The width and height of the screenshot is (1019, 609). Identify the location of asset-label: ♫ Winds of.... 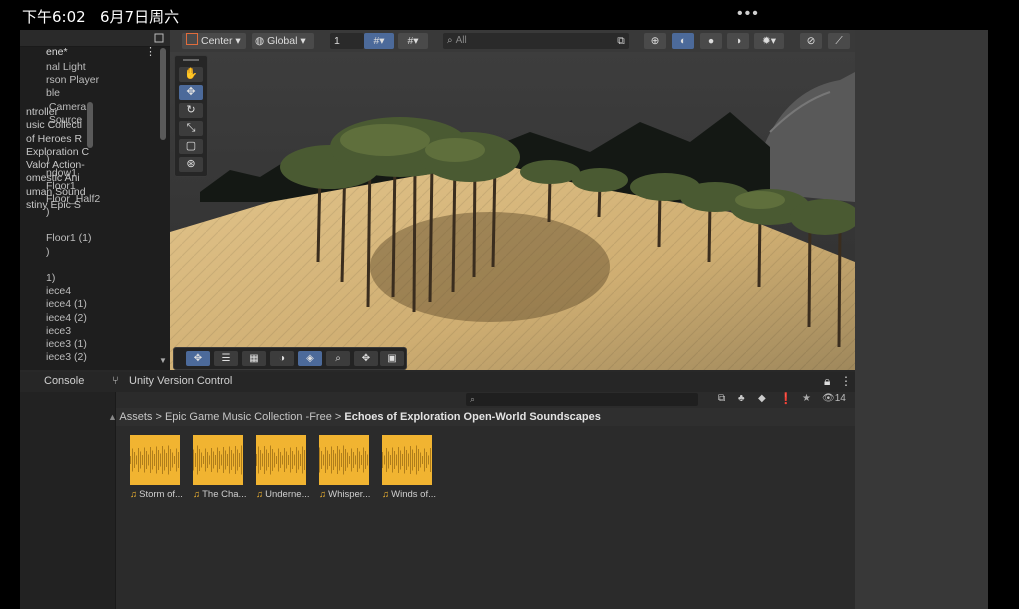
(409, 494).